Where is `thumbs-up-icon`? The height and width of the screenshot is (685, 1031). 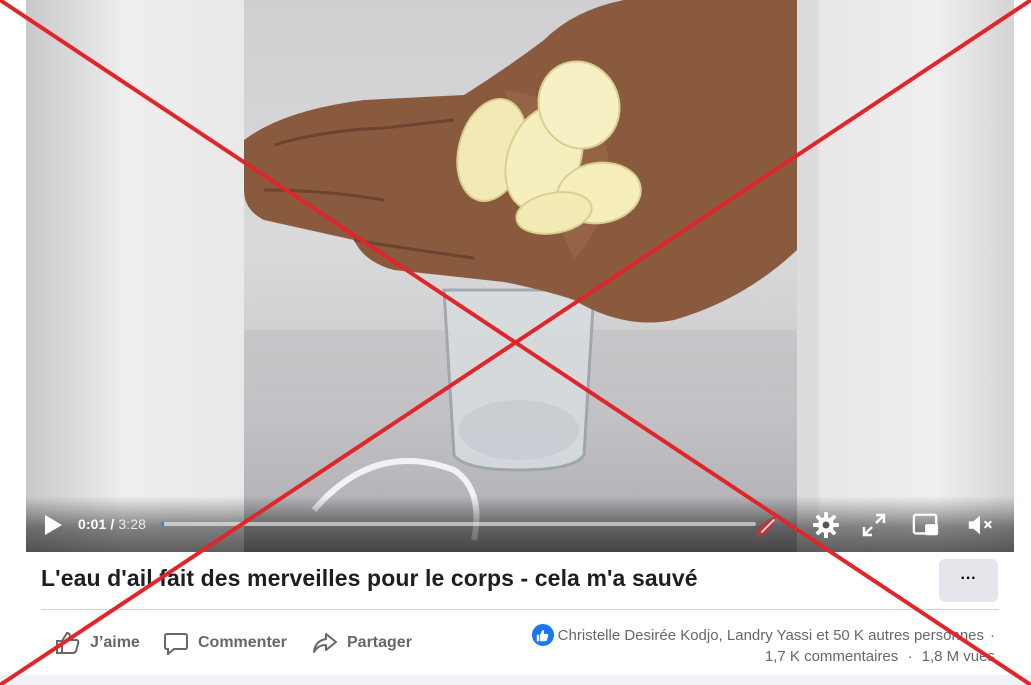
thumbs-up-icon is located at coordinates (68, 642).